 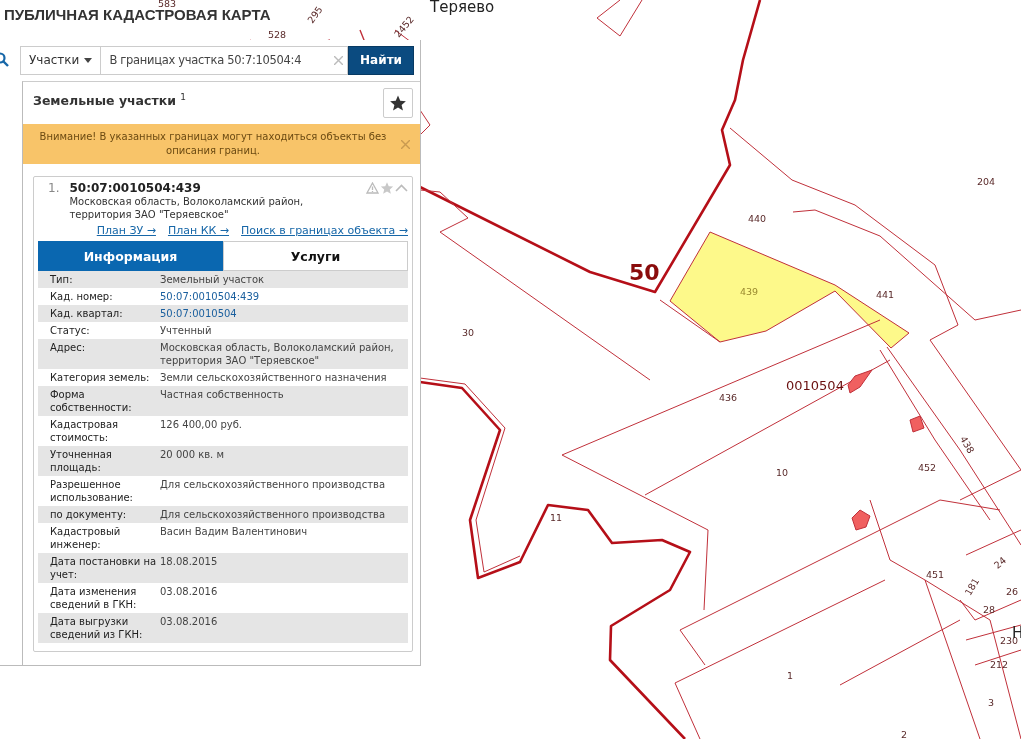 What do you see at coordinates (198, 230) in the screenshot?
I see `plan-link: План КК →` at bounding box center [198, 230].